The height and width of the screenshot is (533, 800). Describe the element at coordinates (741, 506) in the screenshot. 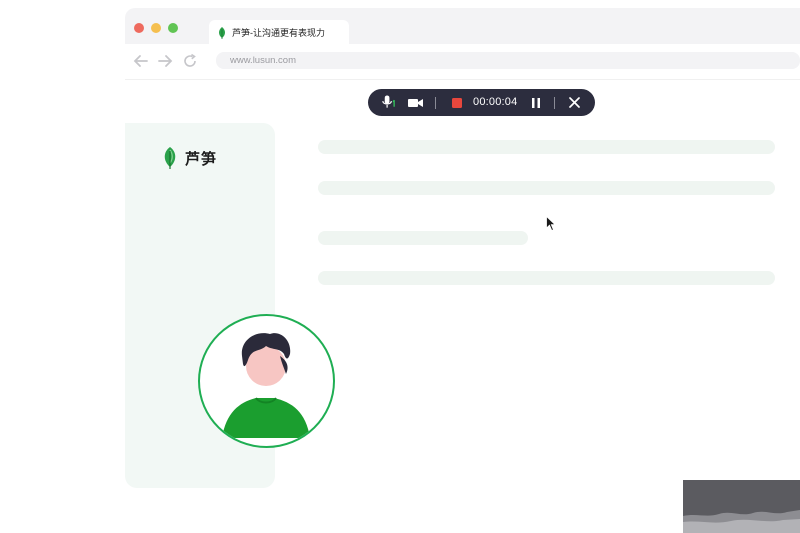

I see `video-preview-thumbnail` at that location.